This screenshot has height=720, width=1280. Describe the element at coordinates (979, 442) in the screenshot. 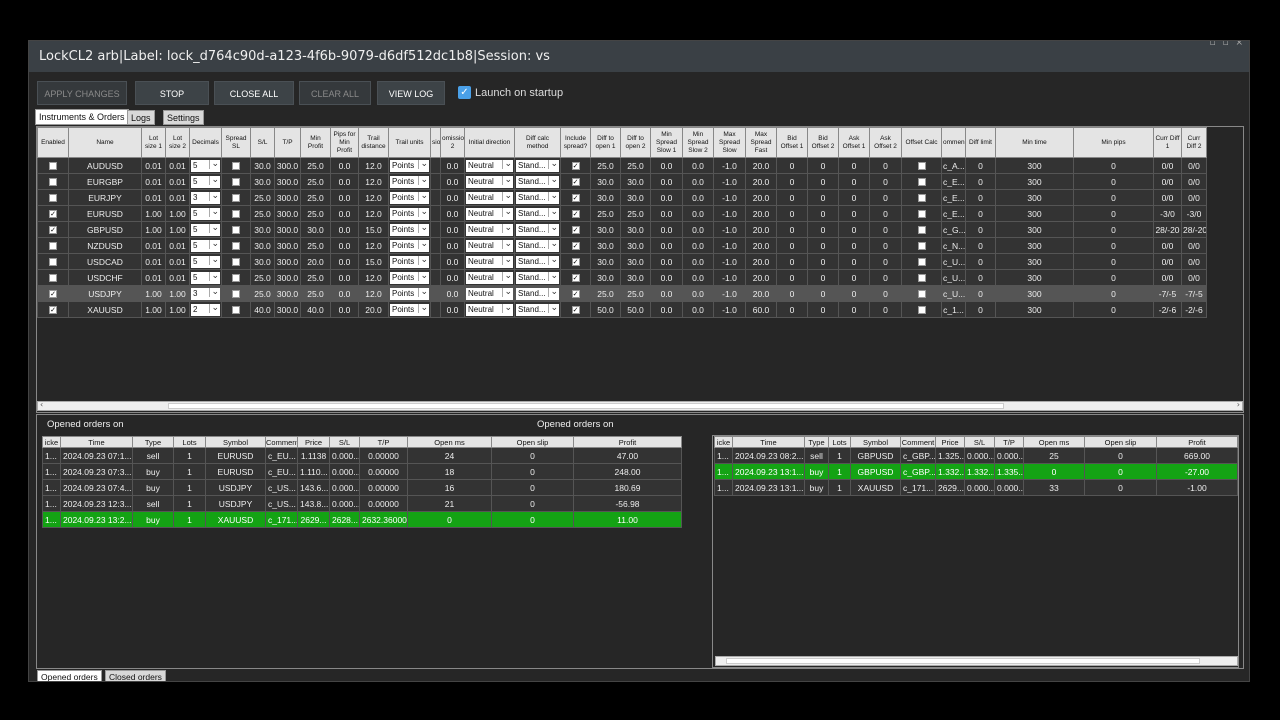

I see `orders-col-header: S/L` at that location.